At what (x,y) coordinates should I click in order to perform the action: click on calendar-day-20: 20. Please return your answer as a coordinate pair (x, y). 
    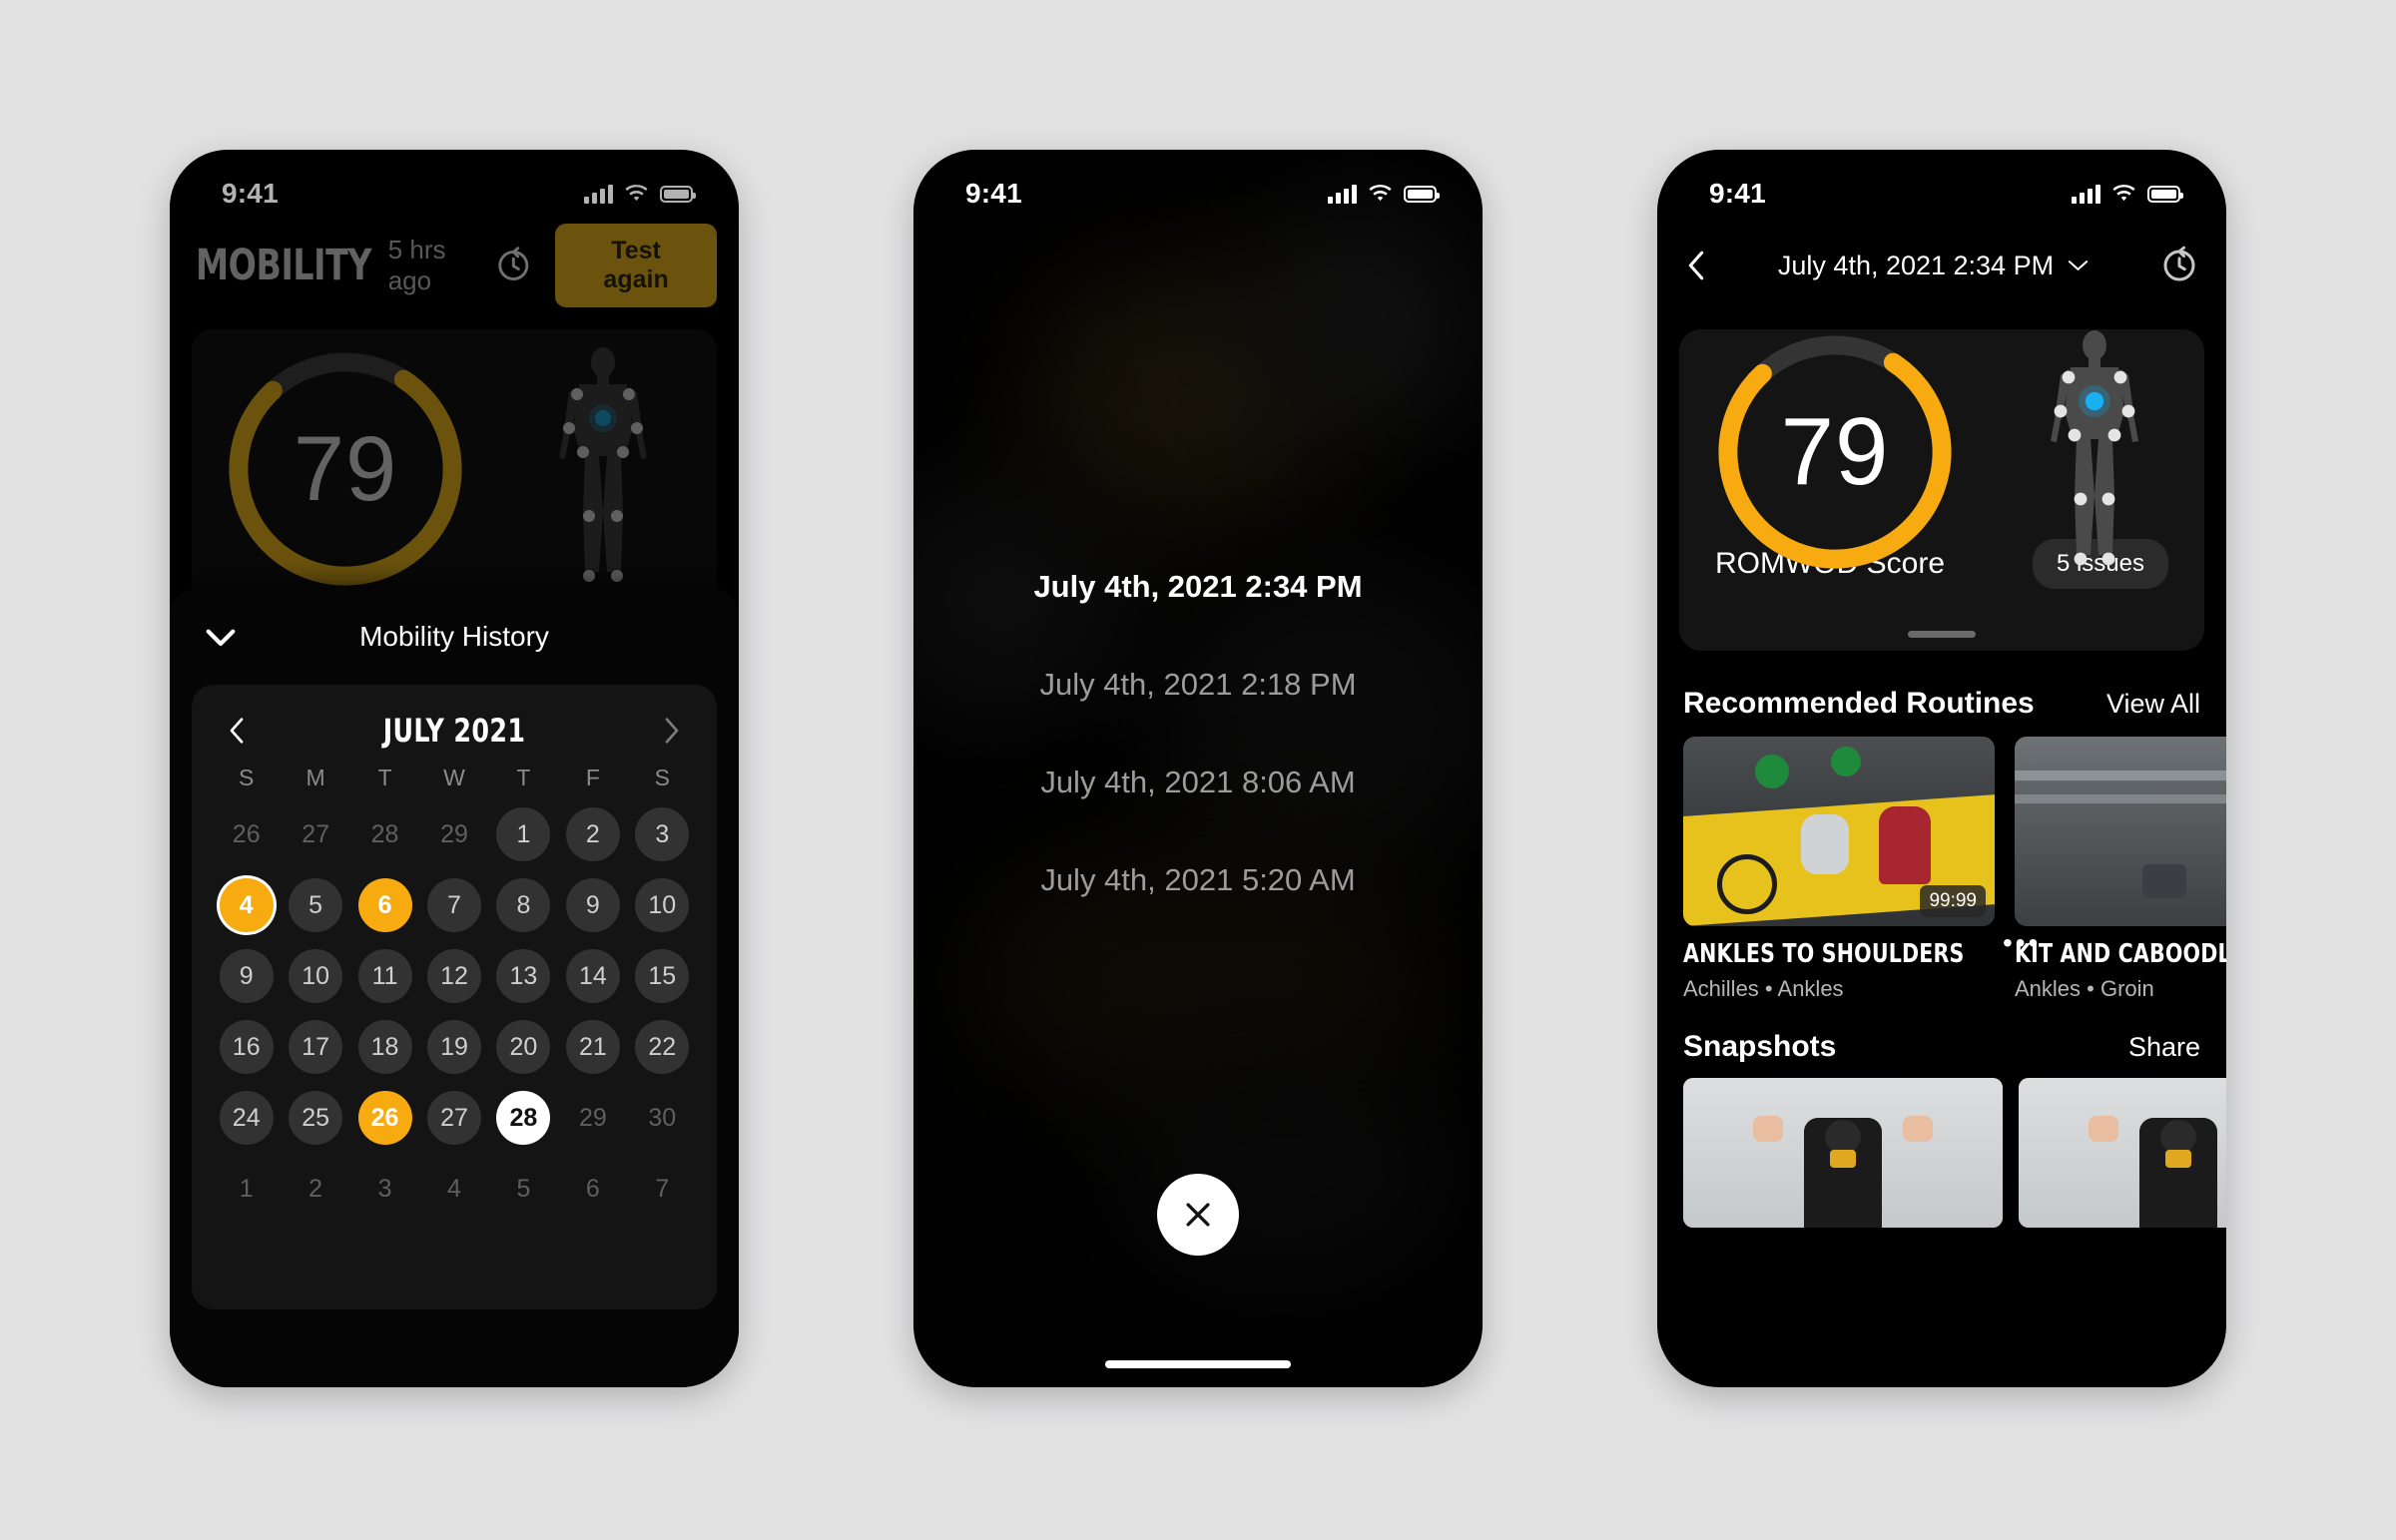
    Looking at the image, I should click on (523, 1047).